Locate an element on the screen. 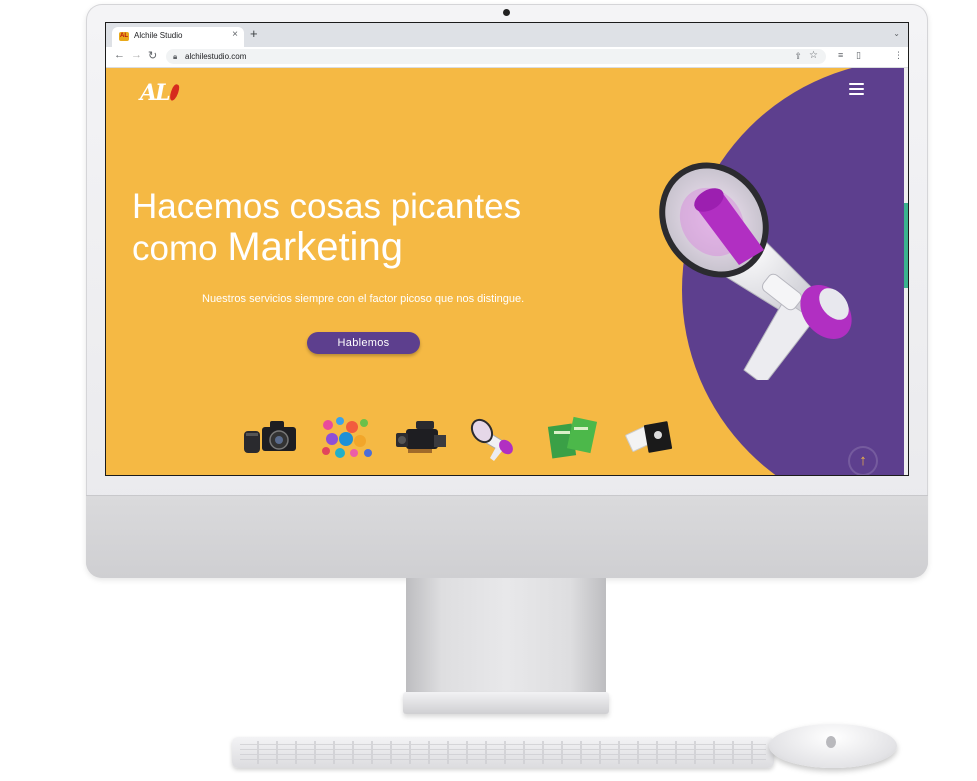  hero-headline: Hacemos cosas picantes como Marketing is located at coordinates (367, 227).